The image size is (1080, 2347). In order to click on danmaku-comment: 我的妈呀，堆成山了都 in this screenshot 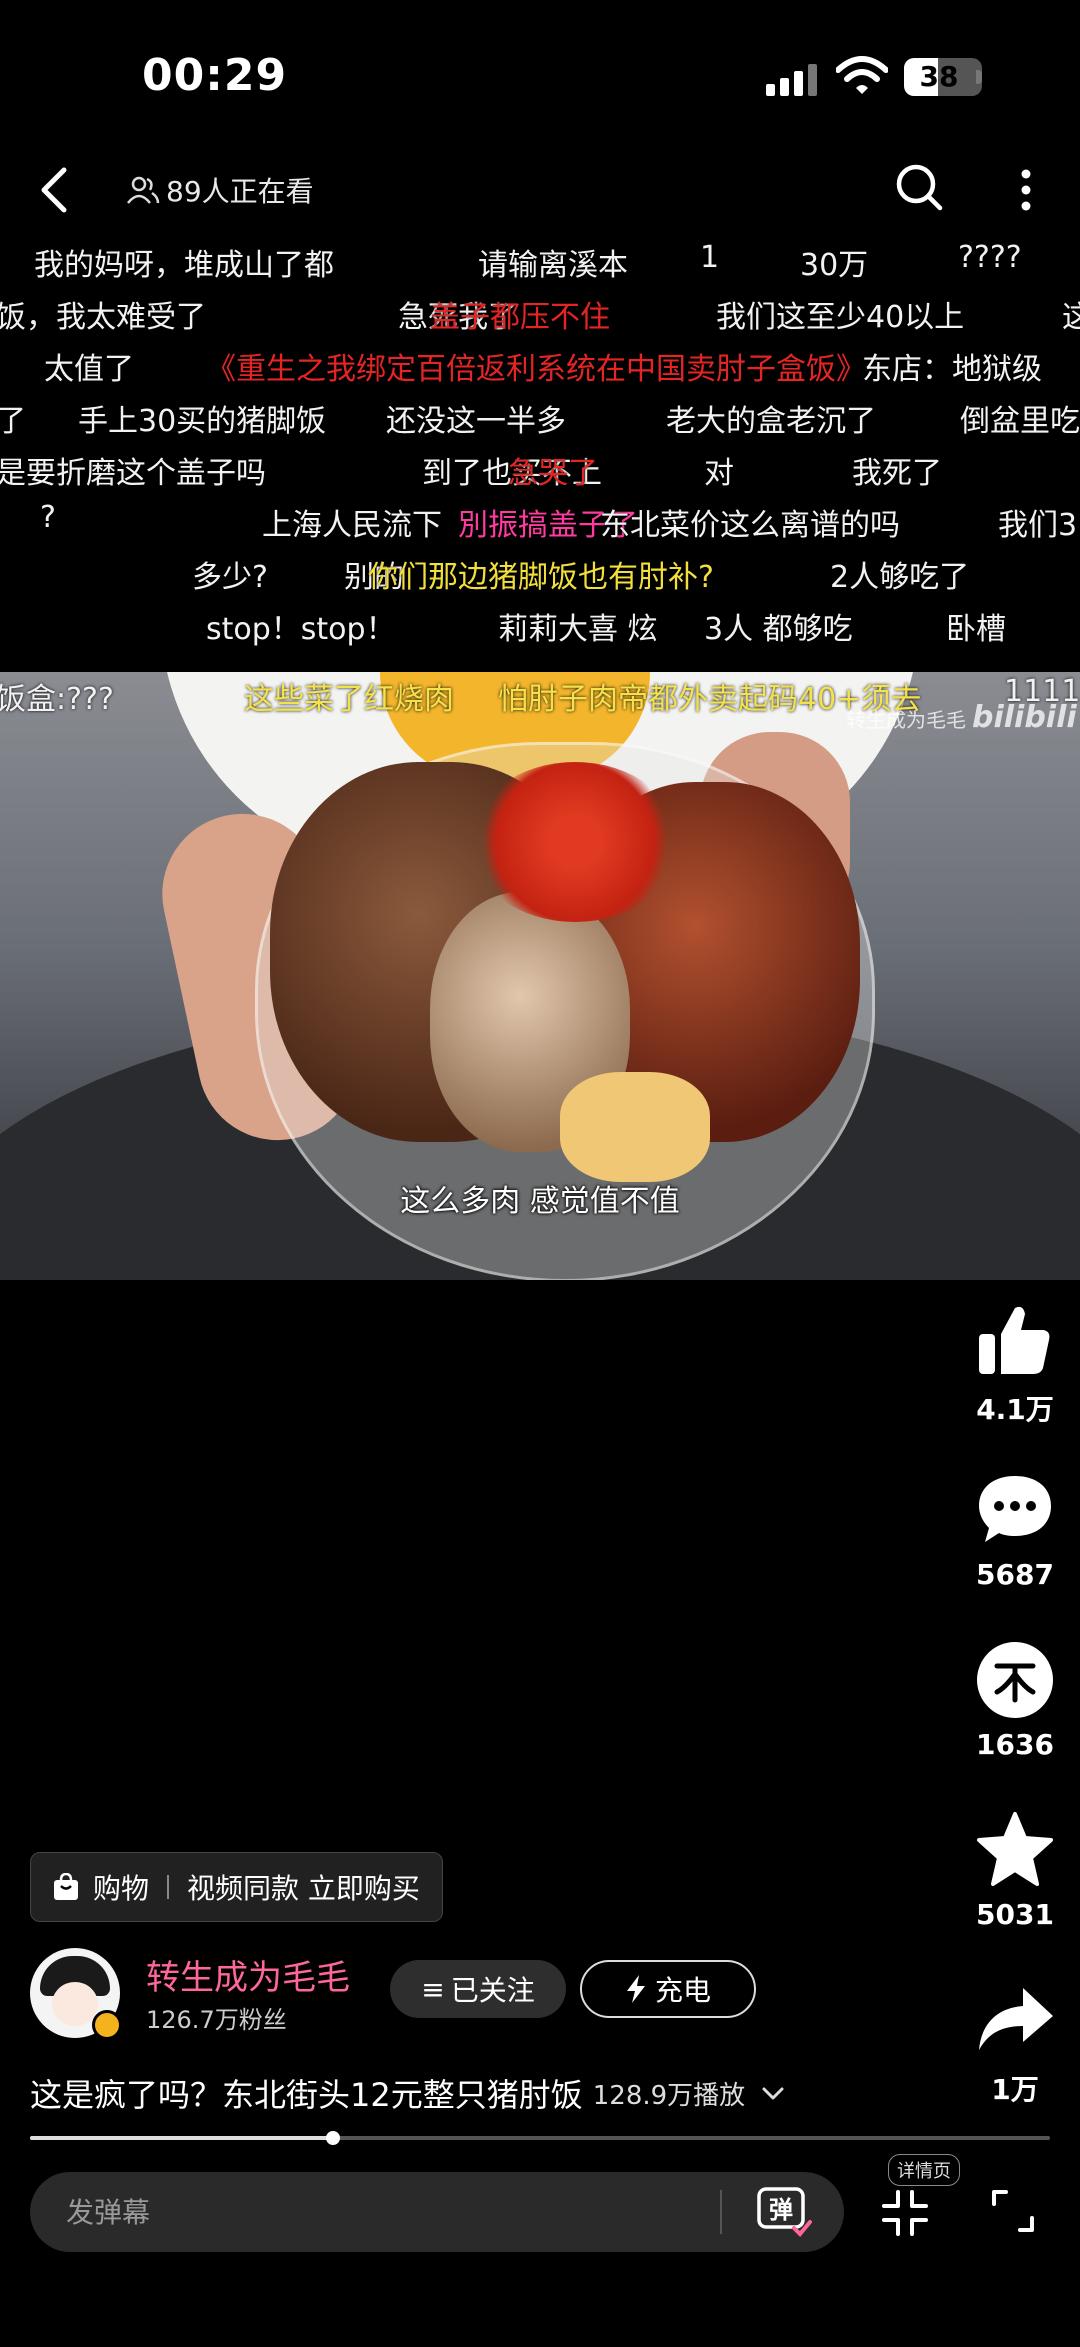, I will do `click(184, 265)`.